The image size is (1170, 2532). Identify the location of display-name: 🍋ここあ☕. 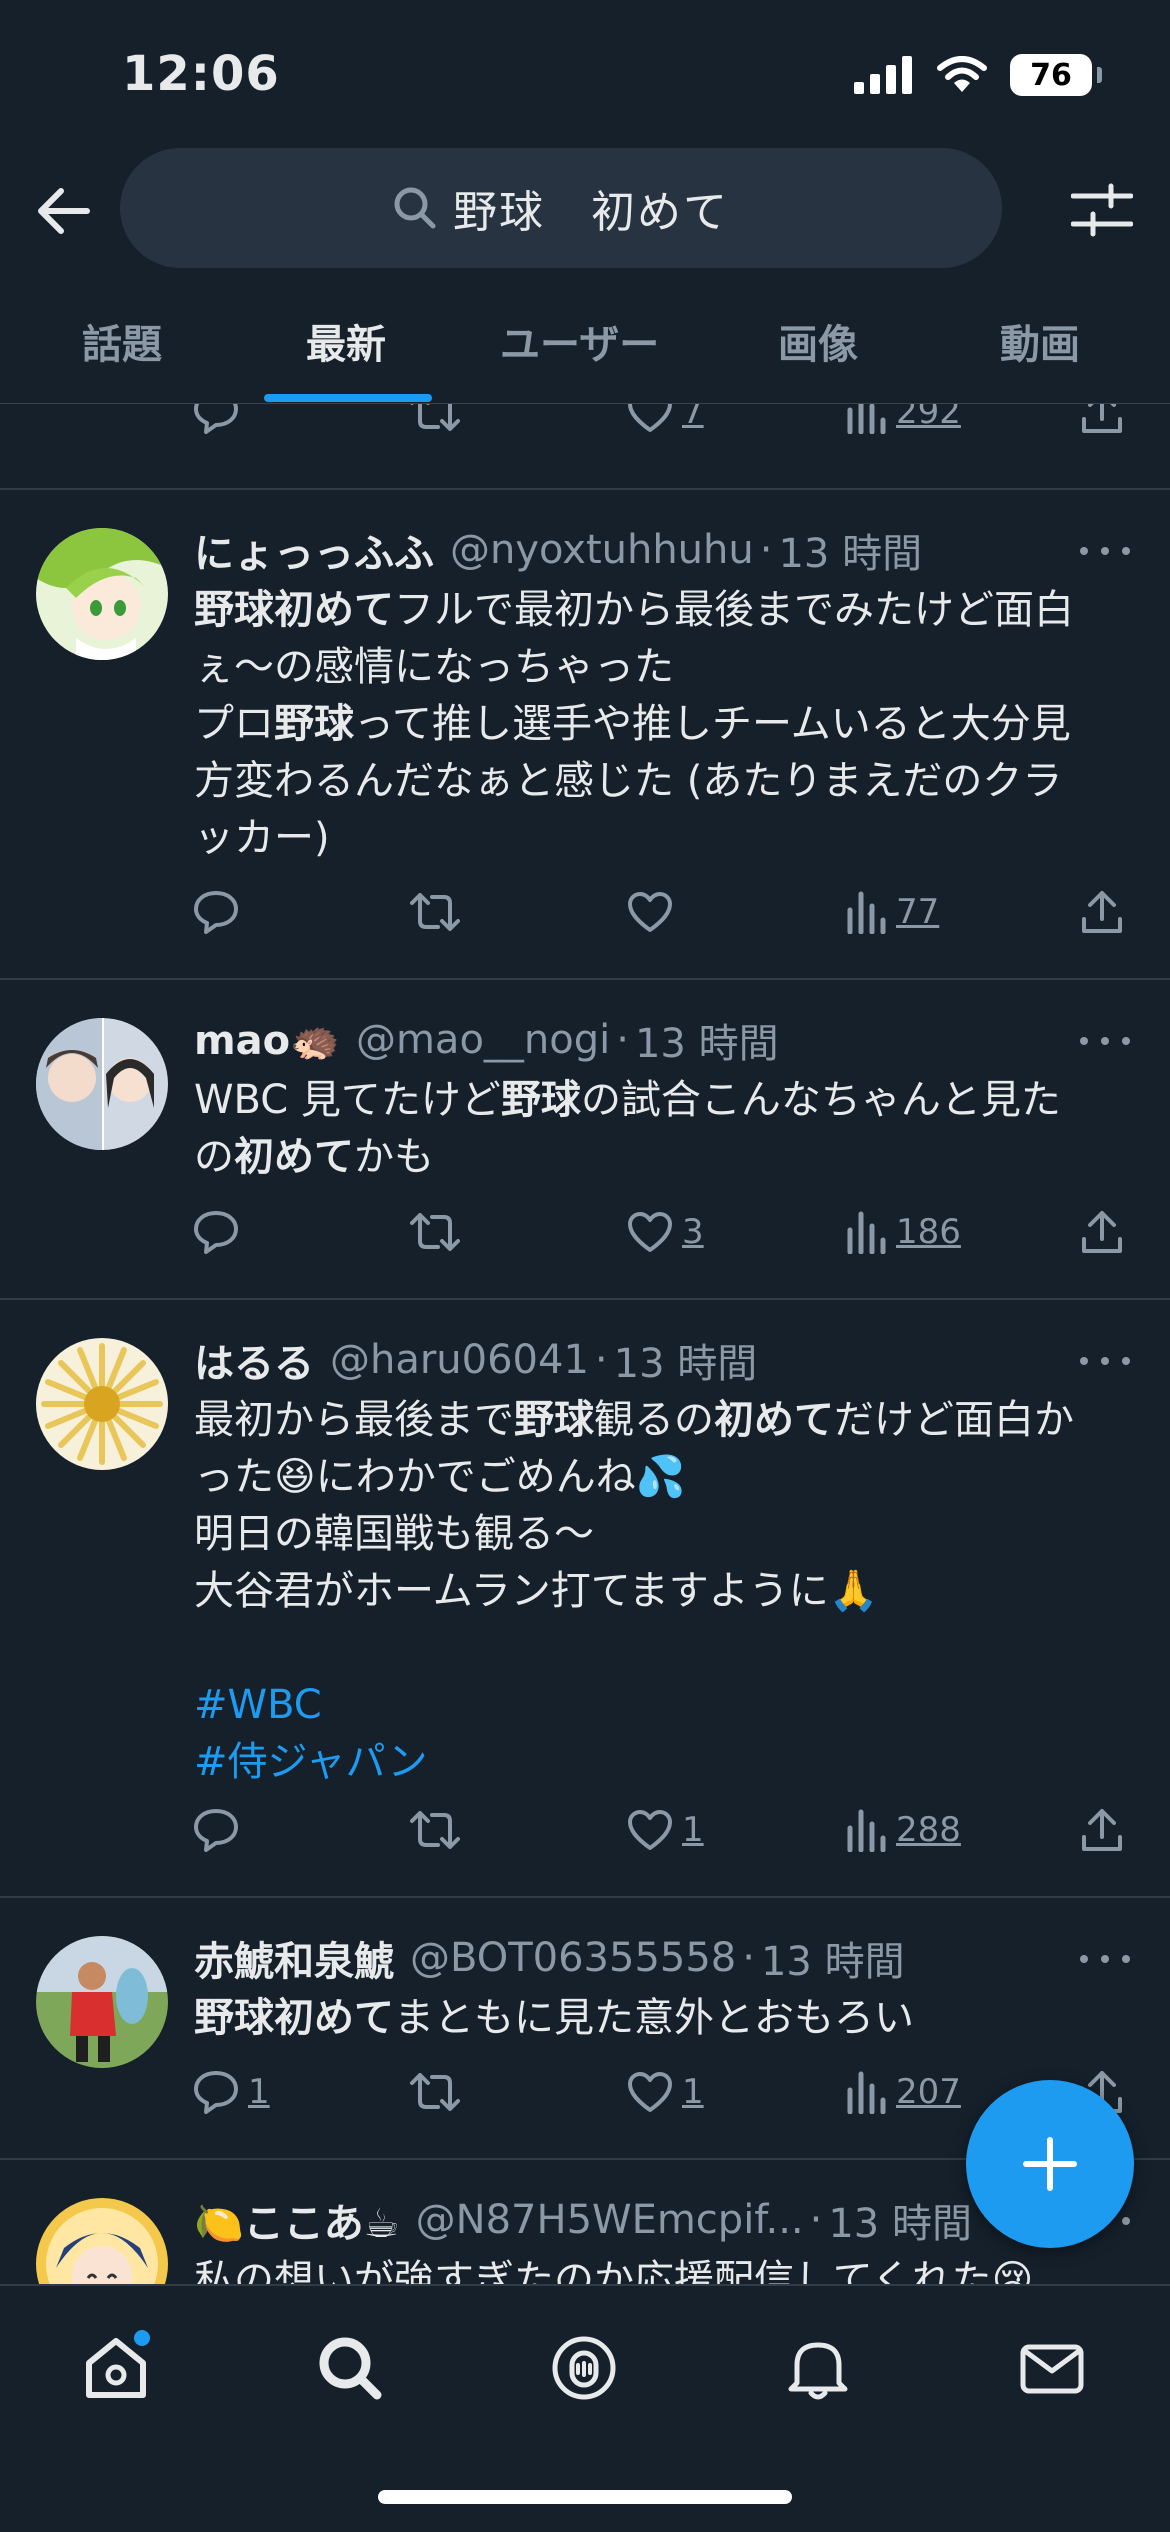
(297, 2220).